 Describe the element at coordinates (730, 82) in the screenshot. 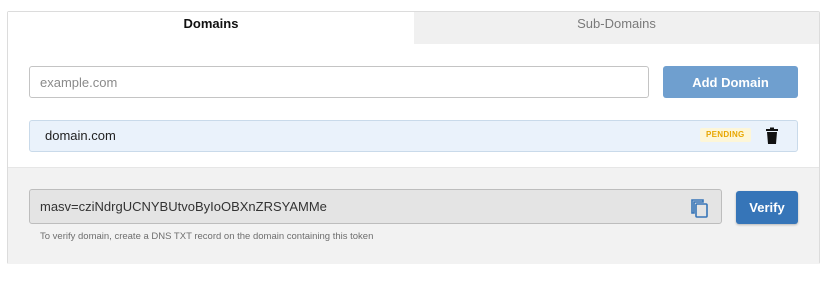

I see `add-domain-button: Add Domain` at that location.